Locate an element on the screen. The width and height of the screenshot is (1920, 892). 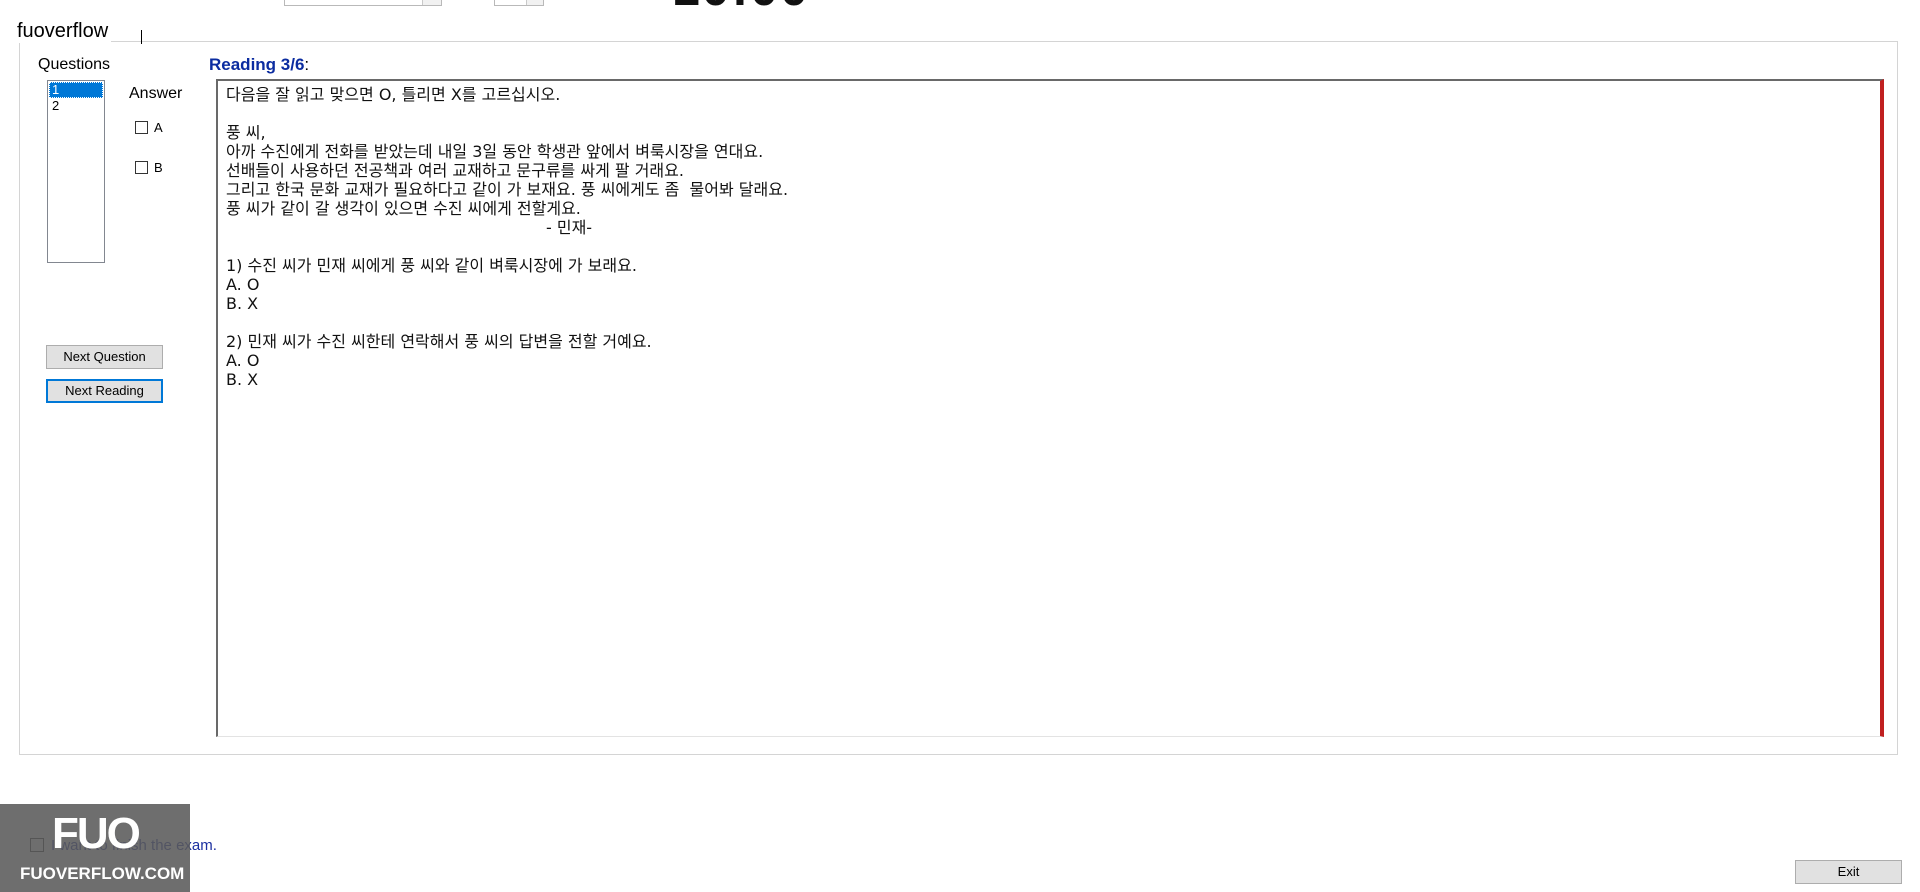
answer-label: Answer is located at coordinates (156, 93).